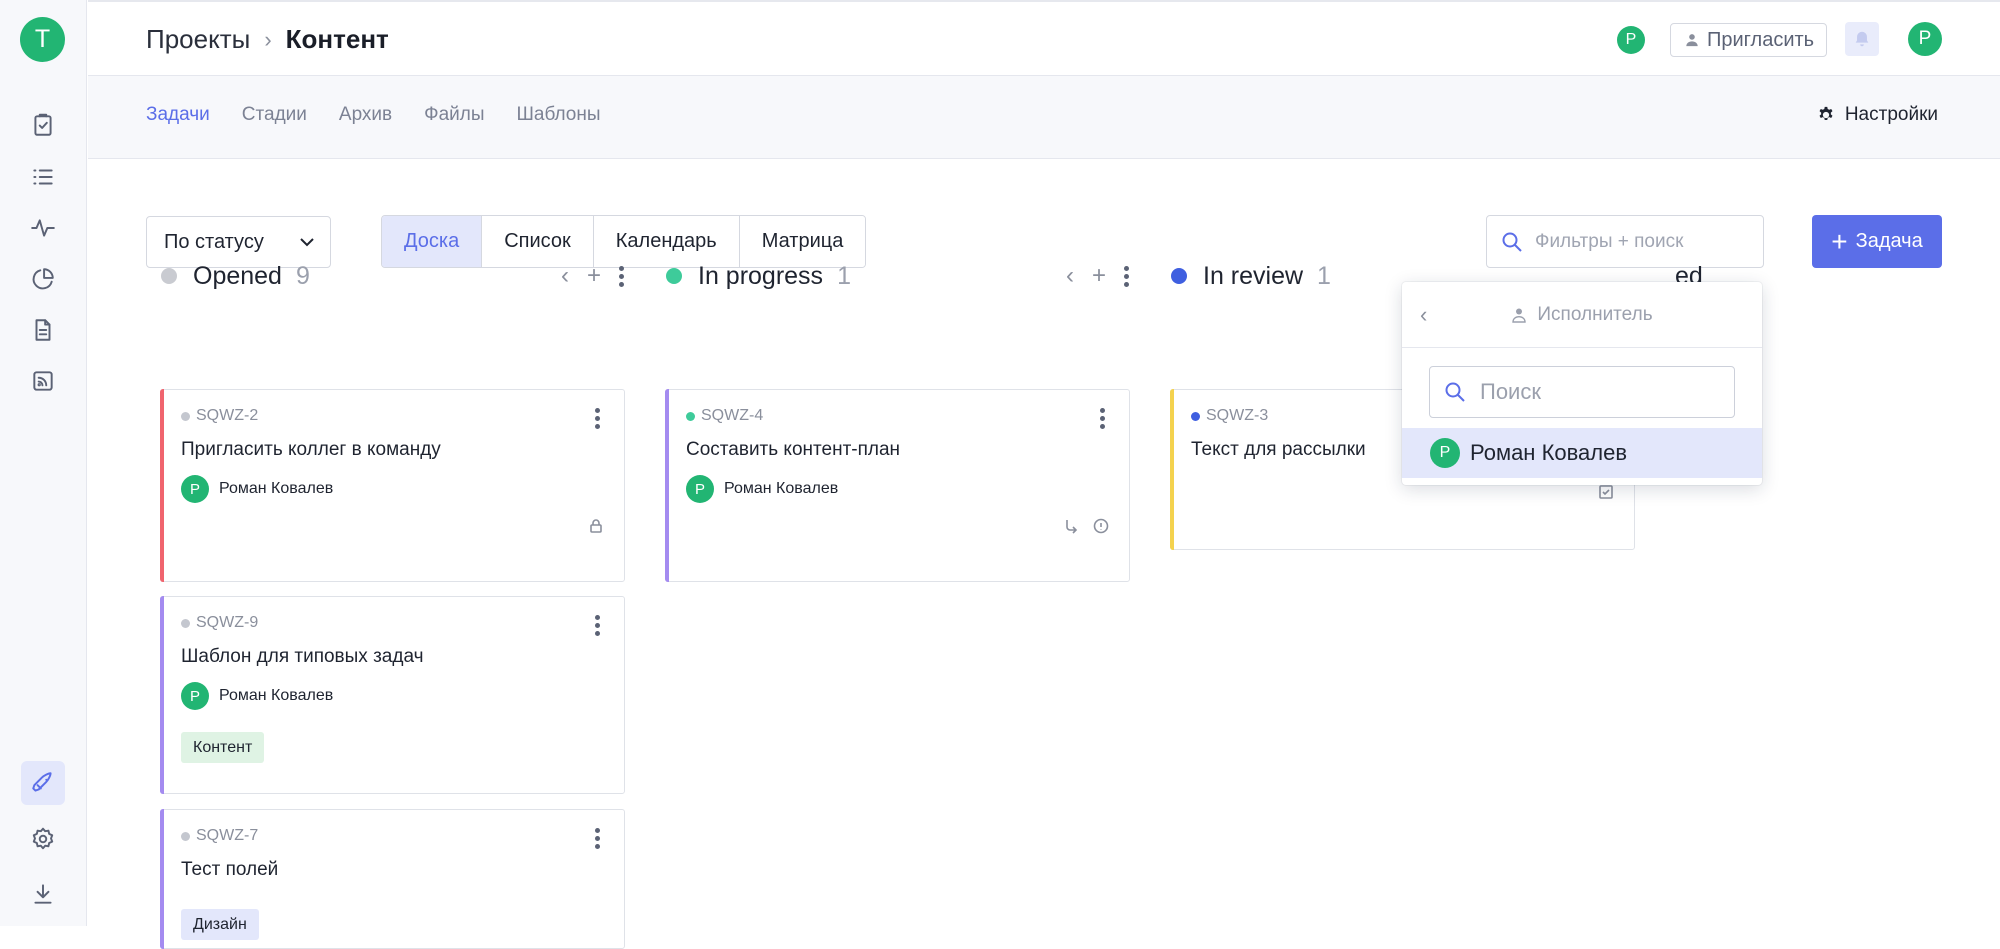  Describe the element at coordinates (454, 115) in the screenshot. I see `tab-files: Файлы` at that location.